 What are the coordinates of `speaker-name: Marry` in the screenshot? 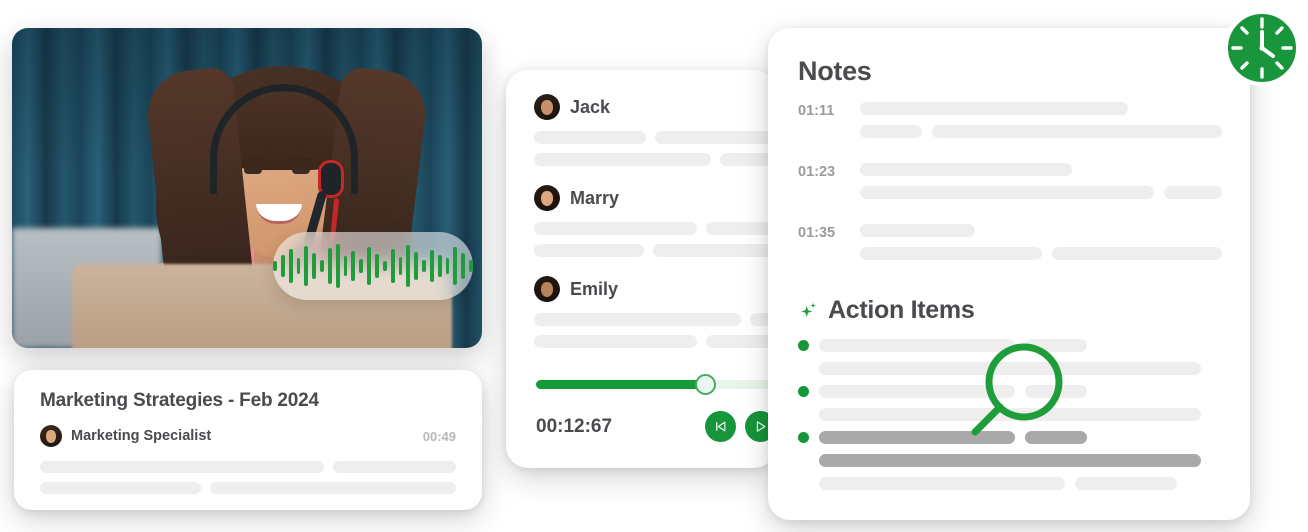 It's located at (595, 197).